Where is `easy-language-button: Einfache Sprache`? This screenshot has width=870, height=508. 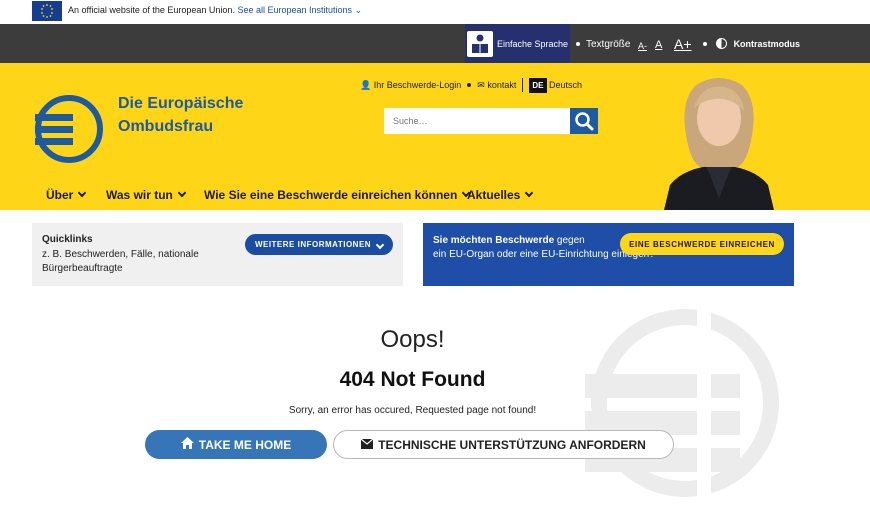 easy-language-button: Einfache Sprache is located at coordinates (517, 43).